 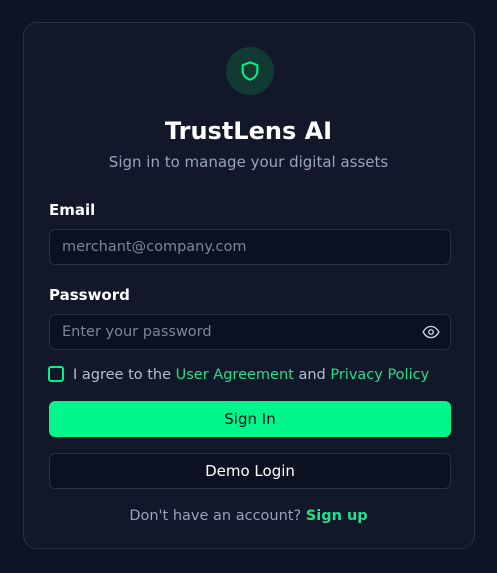 What do you see at coordinates (312, 375) in the screenshot?
I see `agree-and: and` at bounding box center [312, 375].